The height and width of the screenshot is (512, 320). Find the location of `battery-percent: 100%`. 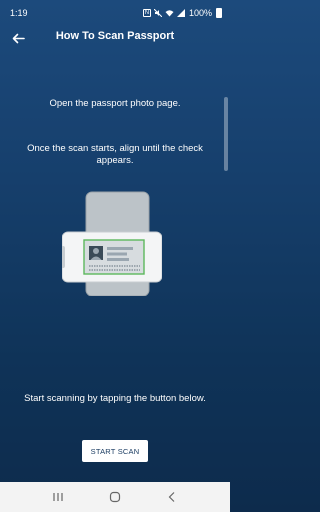

battery-percent: 100% is located at coordinates (200, 13).